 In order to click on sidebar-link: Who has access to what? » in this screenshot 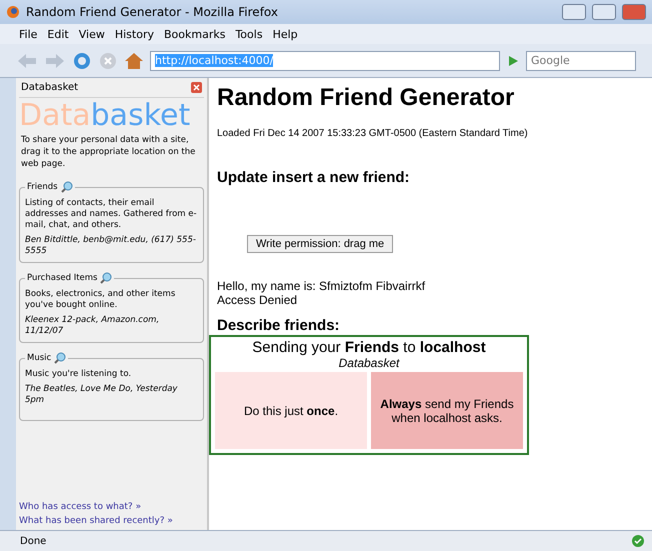, I will do `click(111, 507)`.